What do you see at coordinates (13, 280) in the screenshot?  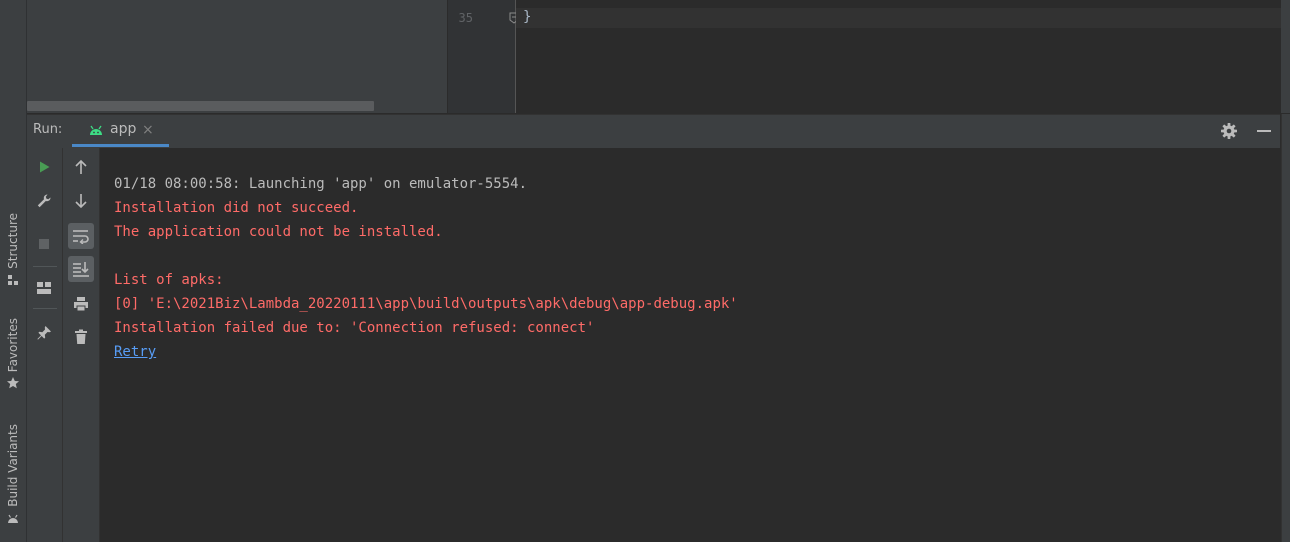 I see `structure-icon` at bounding box center [13, 280].